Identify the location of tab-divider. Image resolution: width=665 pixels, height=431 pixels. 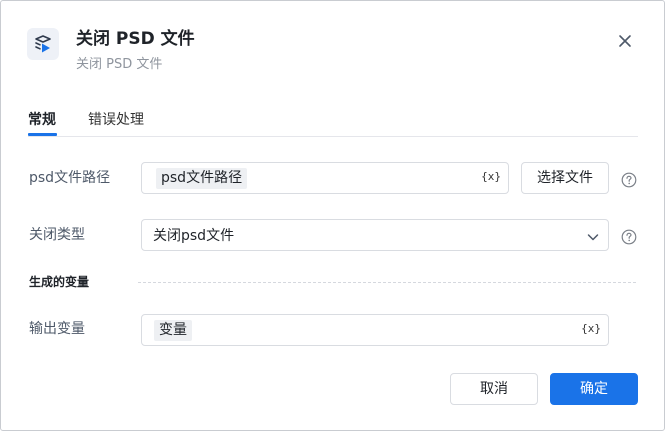
(333, 136).